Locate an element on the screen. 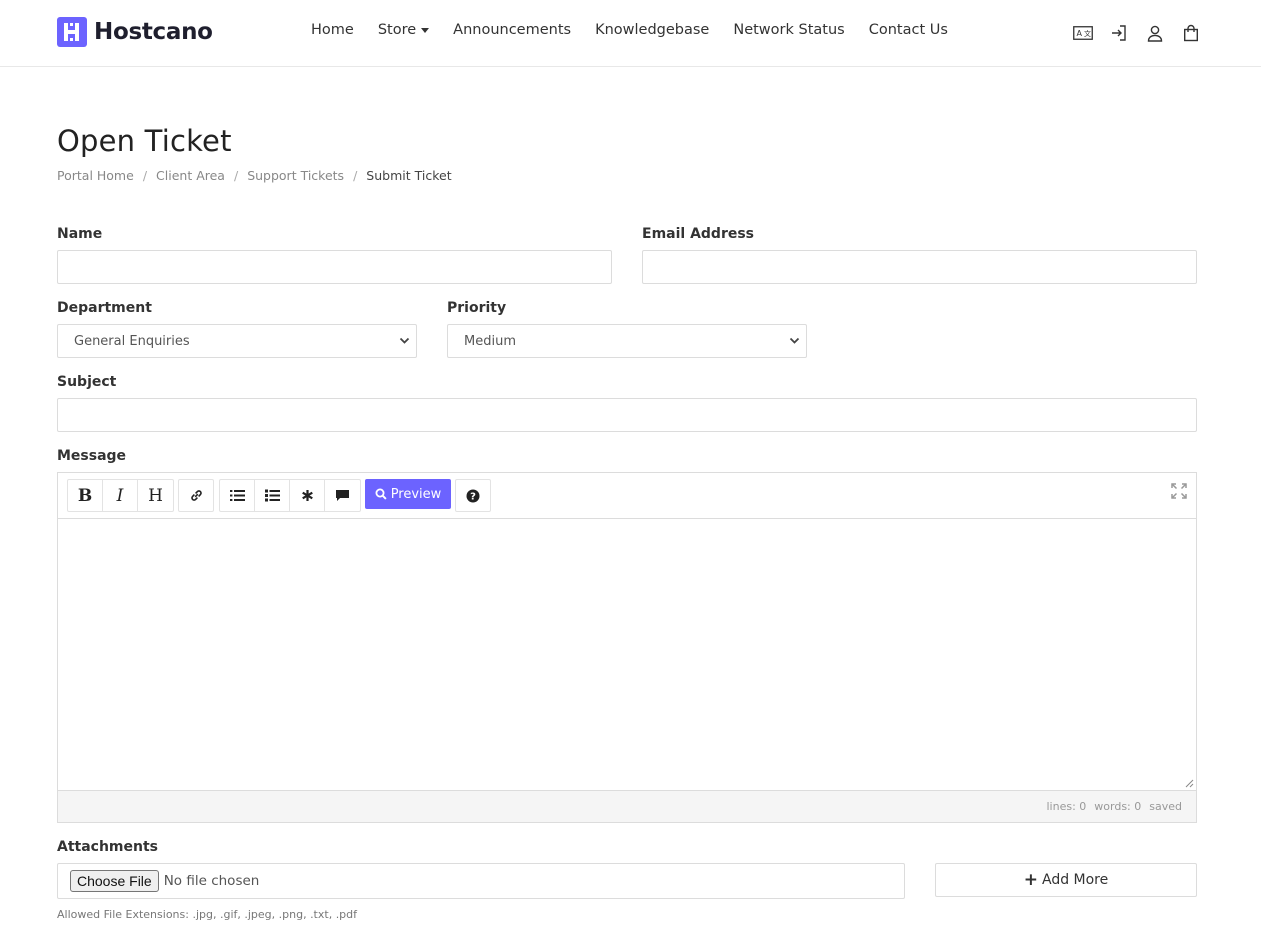 The width and height of the screenshot is (1261, 929). user-icon is located at coordinates (1155, 33).